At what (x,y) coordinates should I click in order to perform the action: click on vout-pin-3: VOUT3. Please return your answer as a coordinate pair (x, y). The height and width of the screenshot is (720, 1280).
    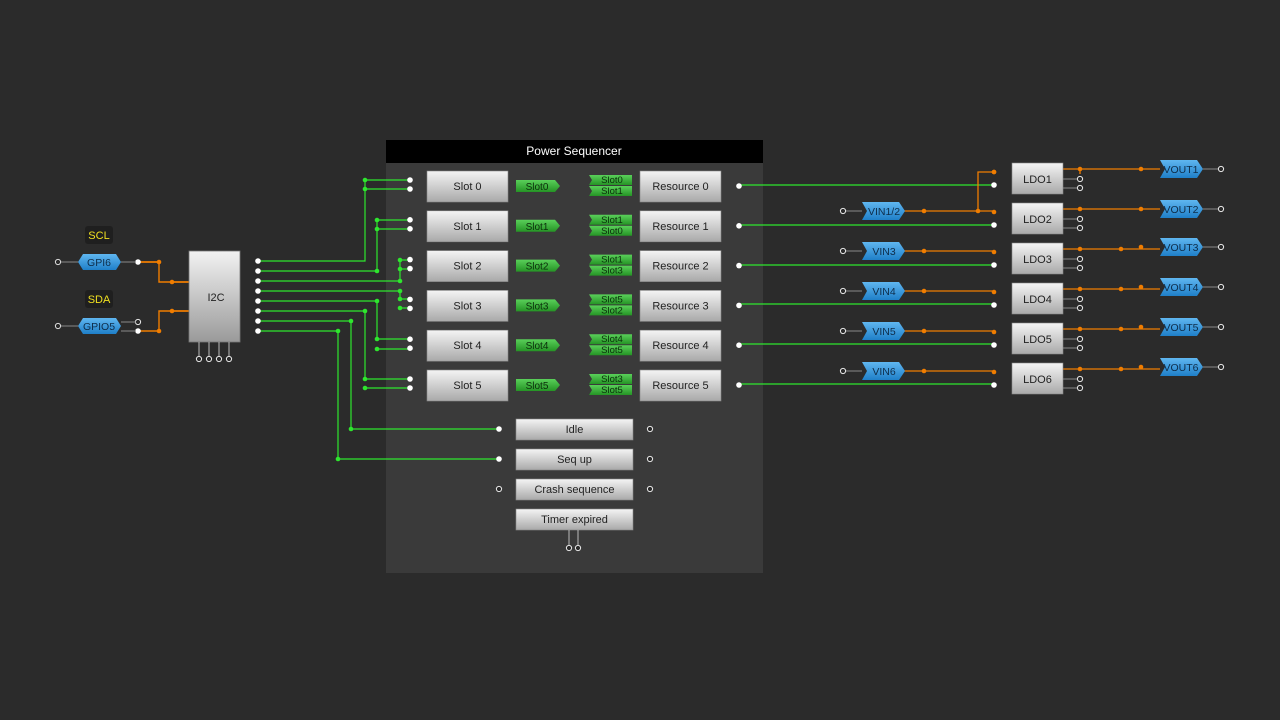
    Looking at the image, I should click on (1192, 247).